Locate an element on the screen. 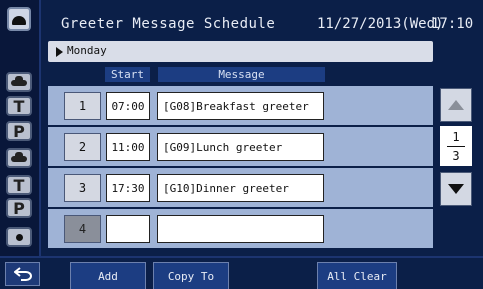 The width and height of the screenshot is (483, 289). start-time-field: 17:30 is located at coordinates (128, 188).